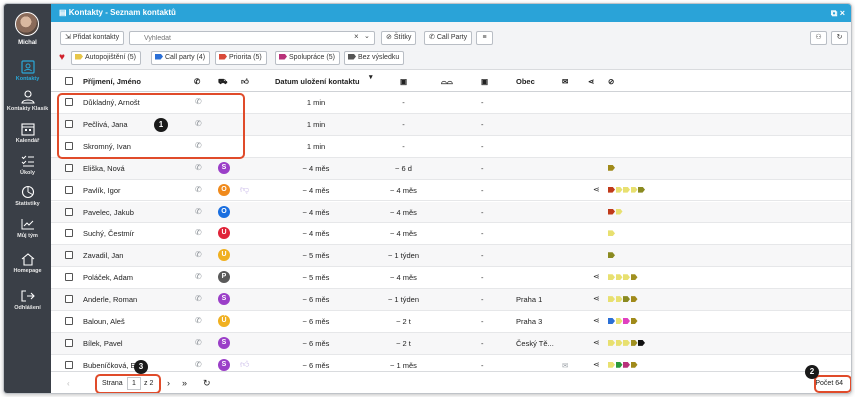 Image resolution: width=855 pixels, height=397 pixels. I want to click on filter-autopojisteni: Autopojištění (5), so click(106, 58).